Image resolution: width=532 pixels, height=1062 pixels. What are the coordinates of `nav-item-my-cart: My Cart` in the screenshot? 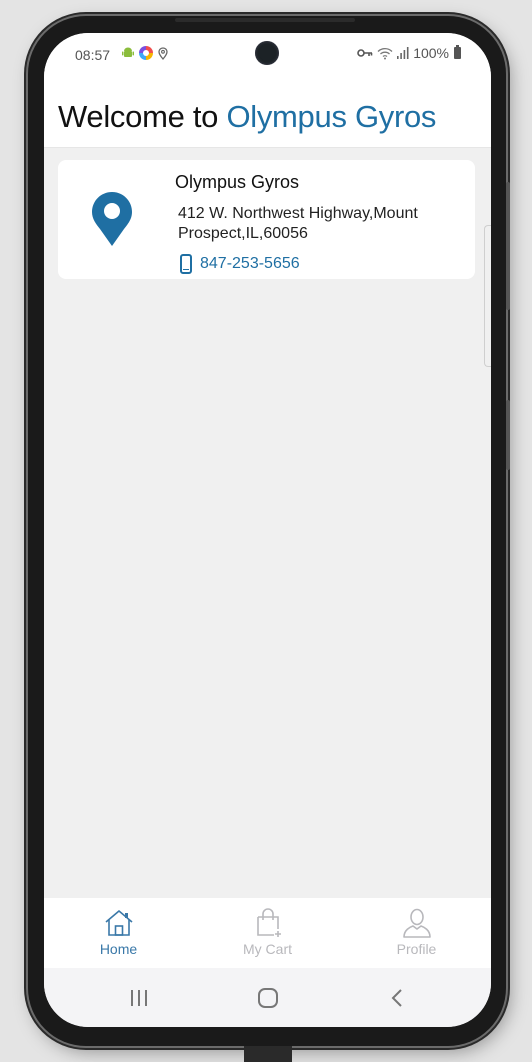 It's located at (267, 933).